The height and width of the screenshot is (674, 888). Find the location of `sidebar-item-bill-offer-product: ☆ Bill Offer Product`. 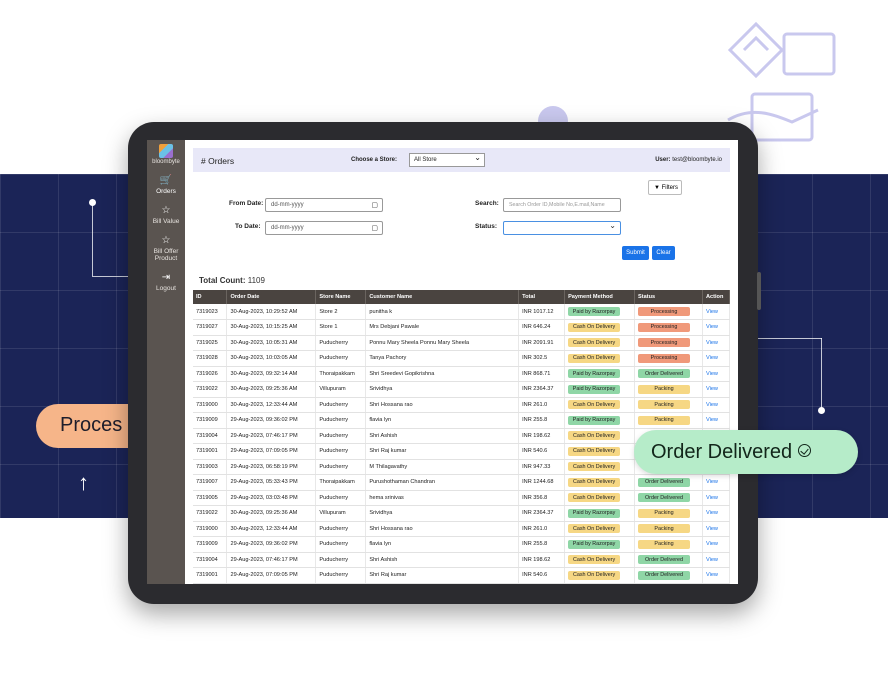

sidebar-item-bill-offer-product: ☆ Bill Offer Product is located at coordinates (166, 247).